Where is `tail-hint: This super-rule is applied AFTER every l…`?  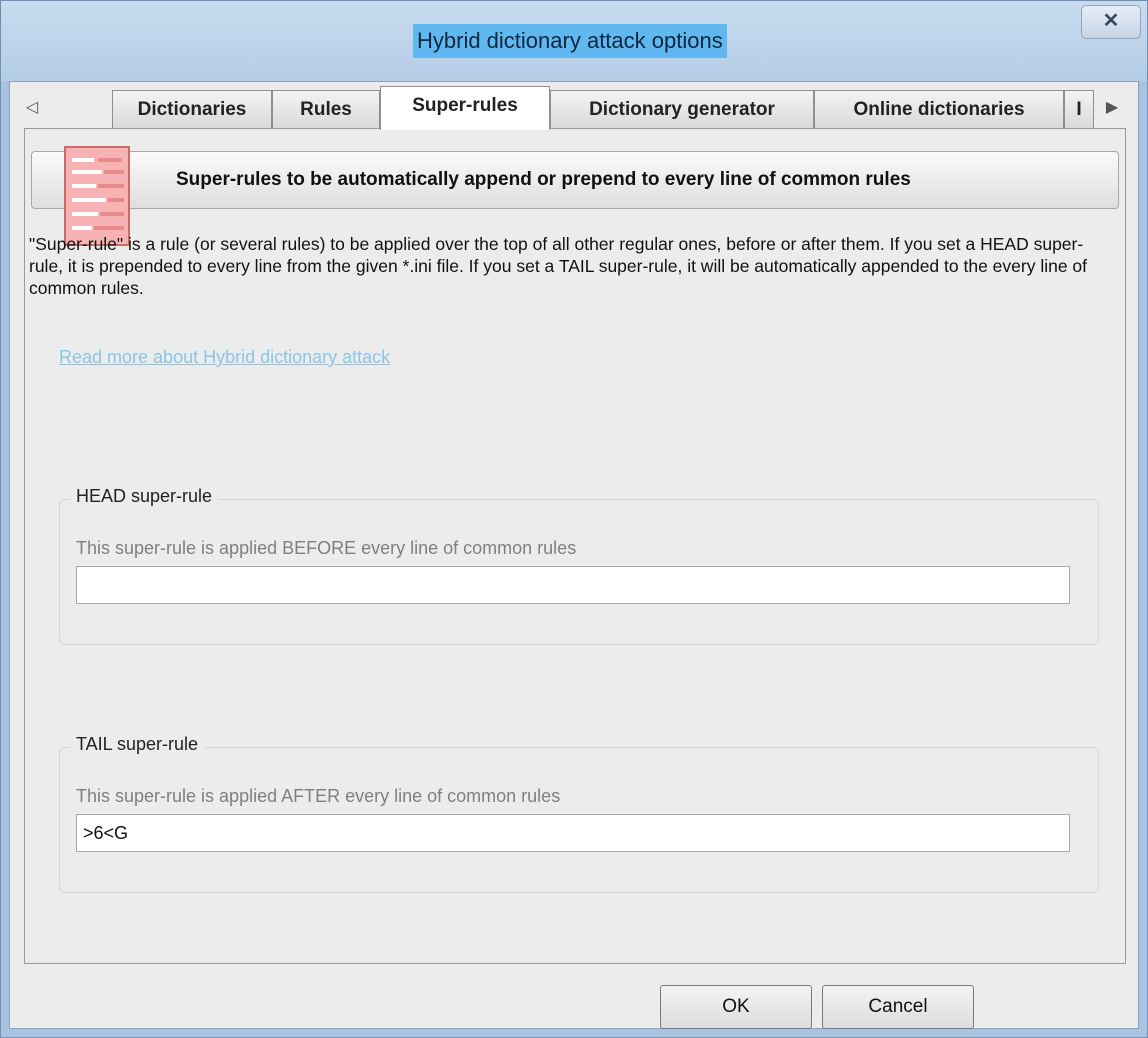
tail-hint: This super-rule is applied AFTER every l… is located at coordinates (318, 796).